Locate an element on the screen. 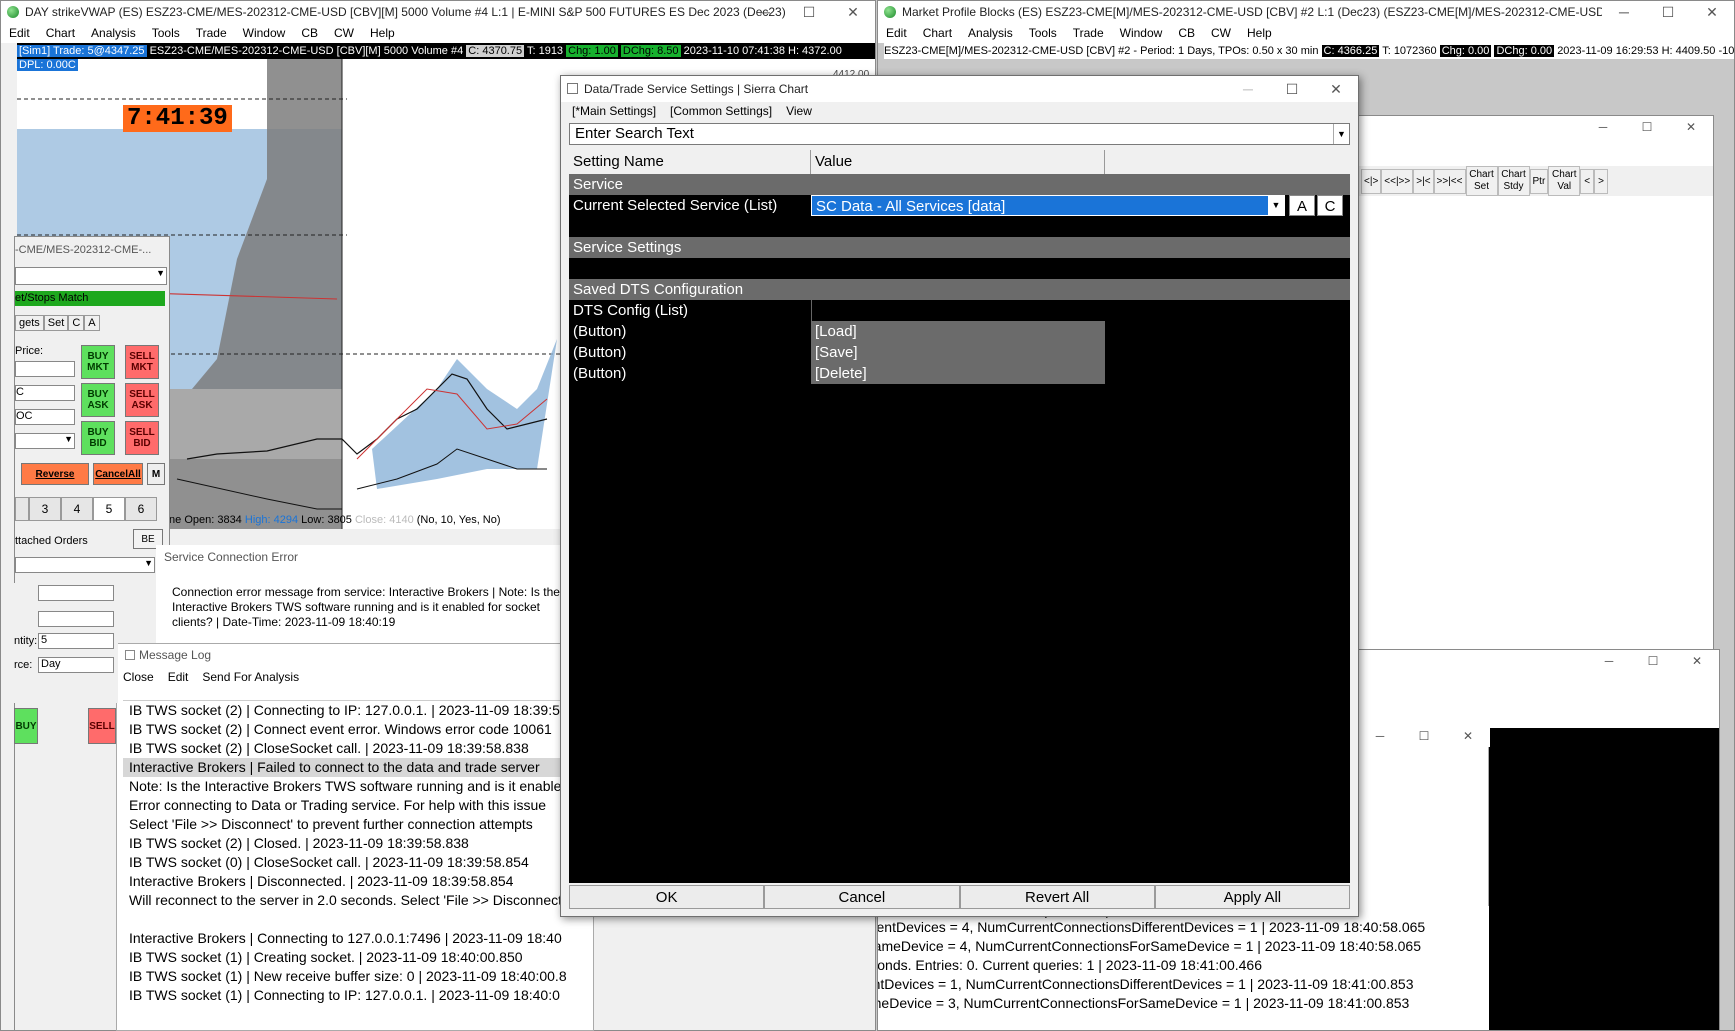 The width and height of the screenshot is (1735, 1031). sell-bid-button: SELL BID is located at coordinates (142, 438).